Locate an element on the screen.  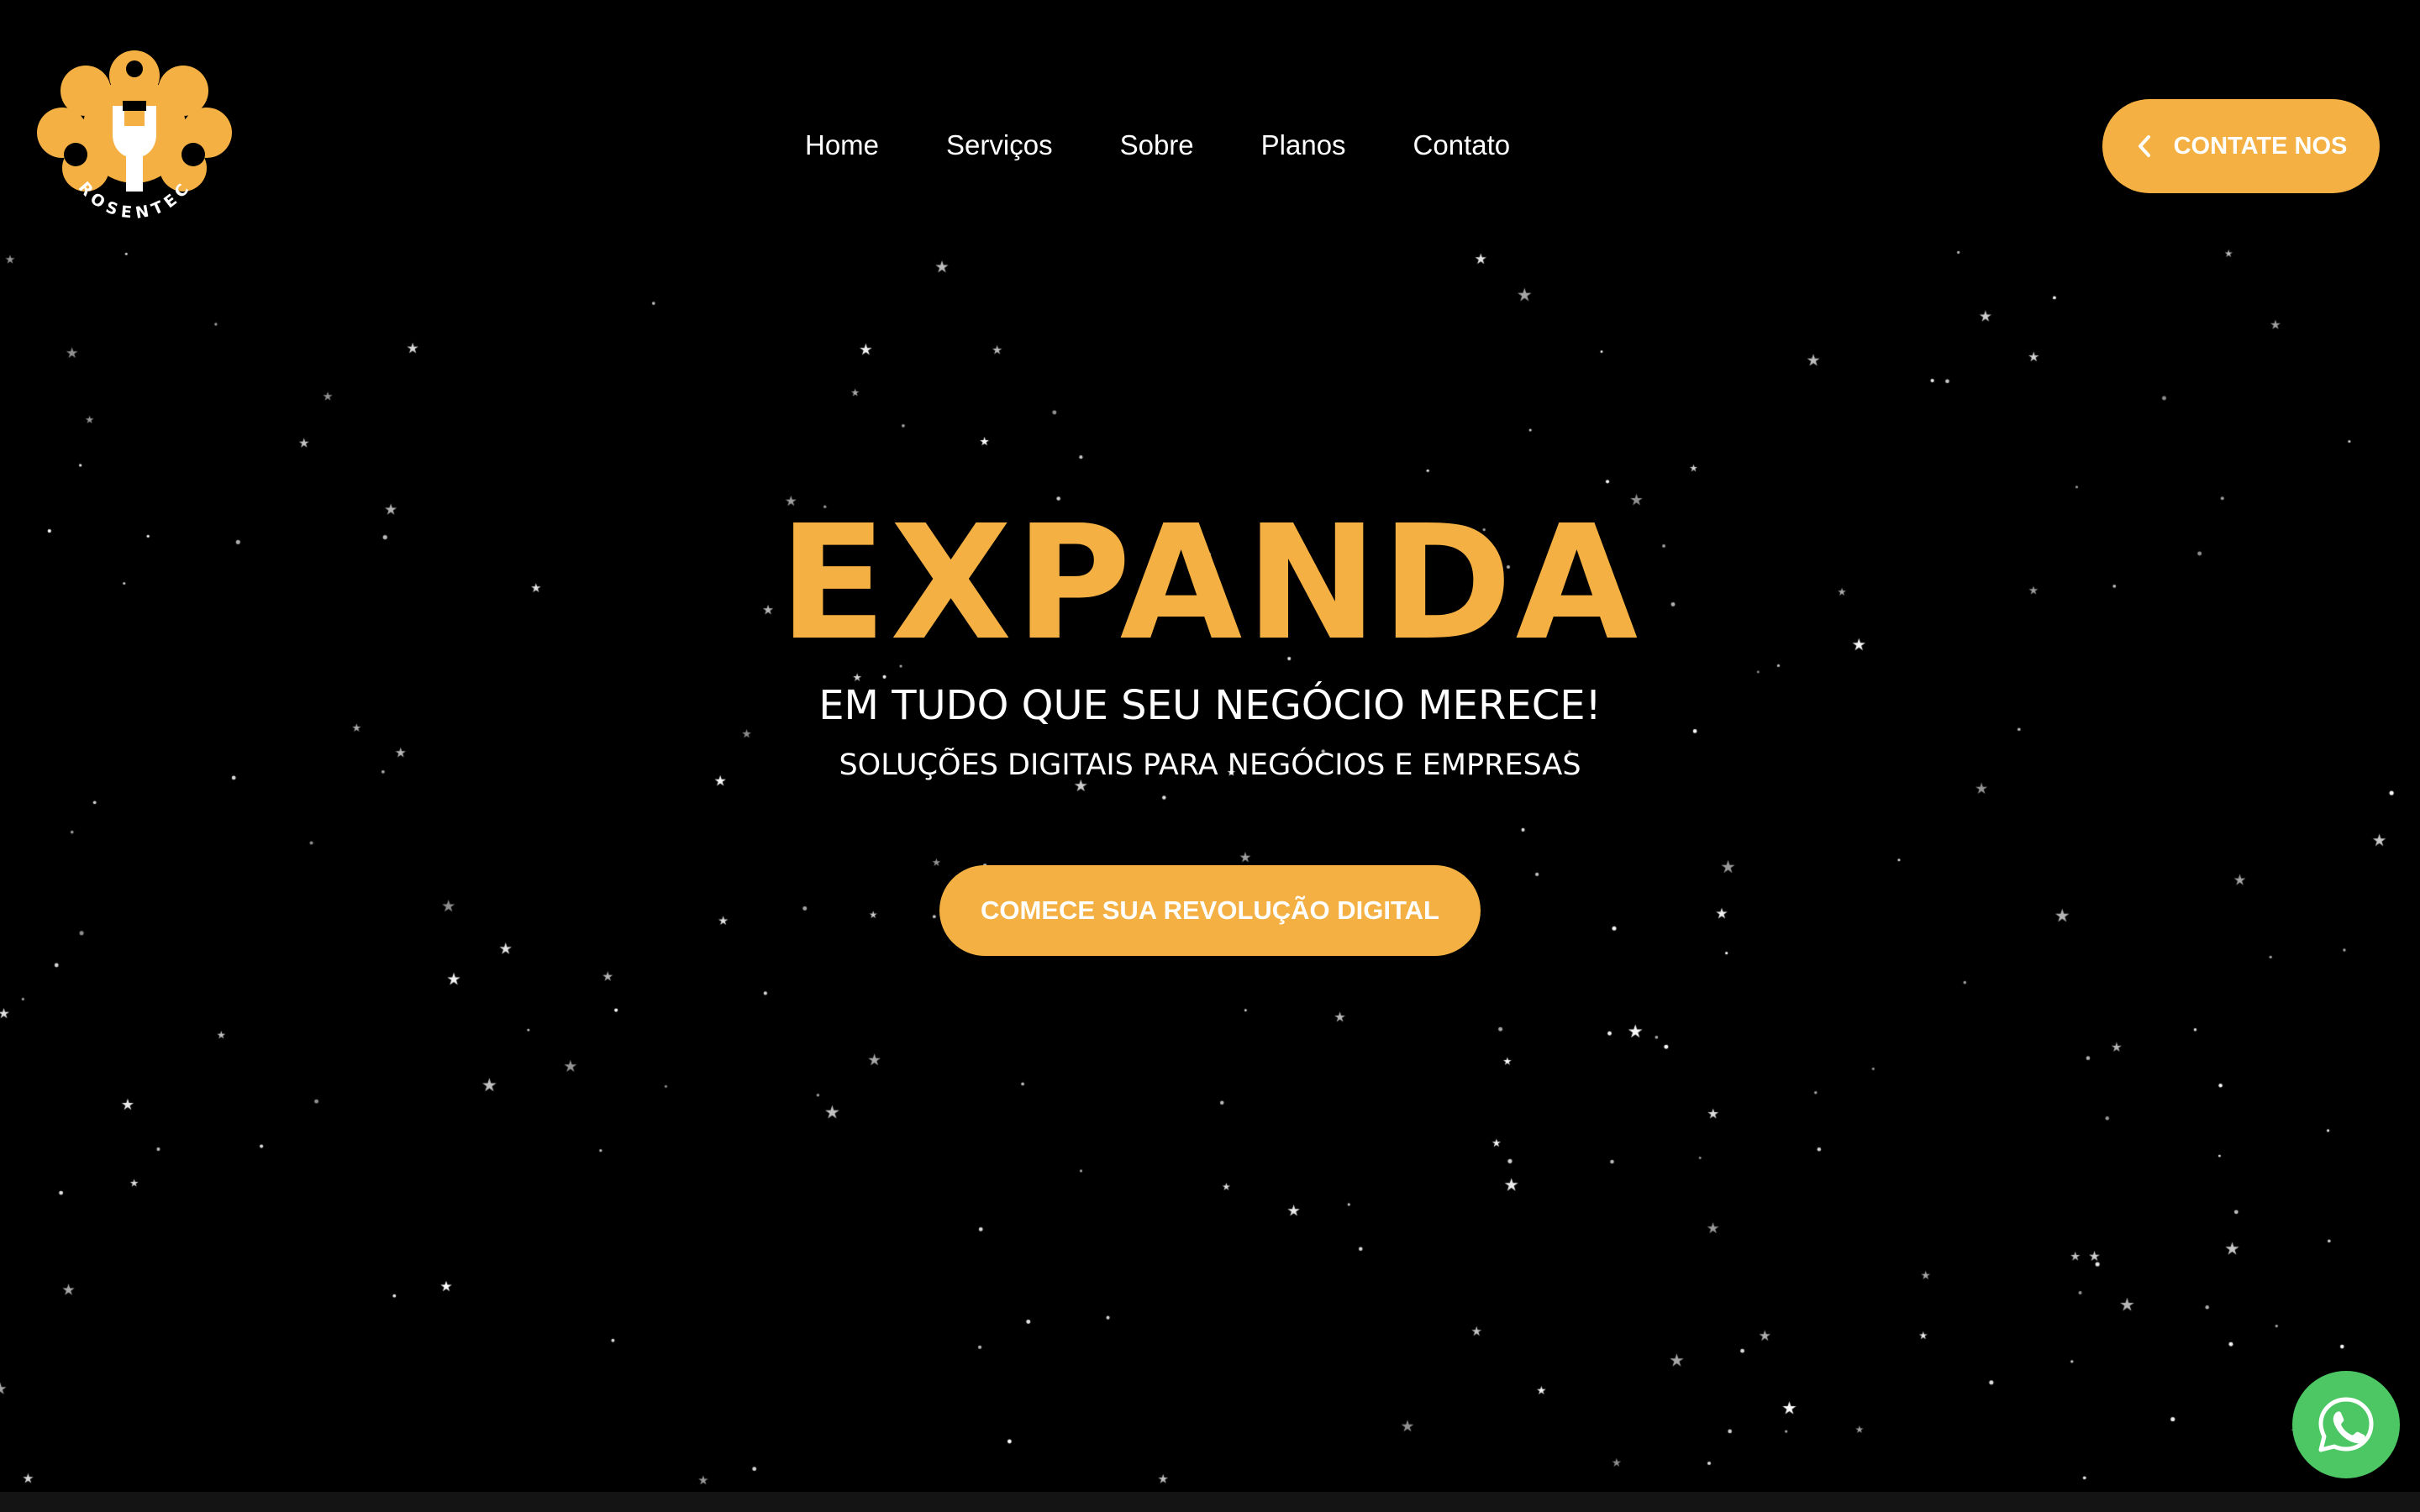
chevron-left-icon is located at coordinates (2144, 146).